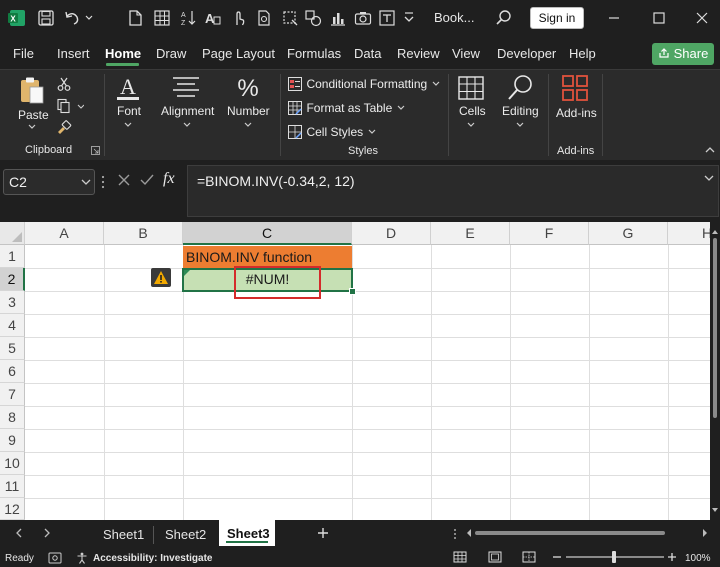 Image resolution: width=720 pixels, height=567 pixels. What do you see at coordinates (185, 534) in the screenshot?
I see `sheet-tab-sheet2: Sheet2` at bounding box center [185, 534].